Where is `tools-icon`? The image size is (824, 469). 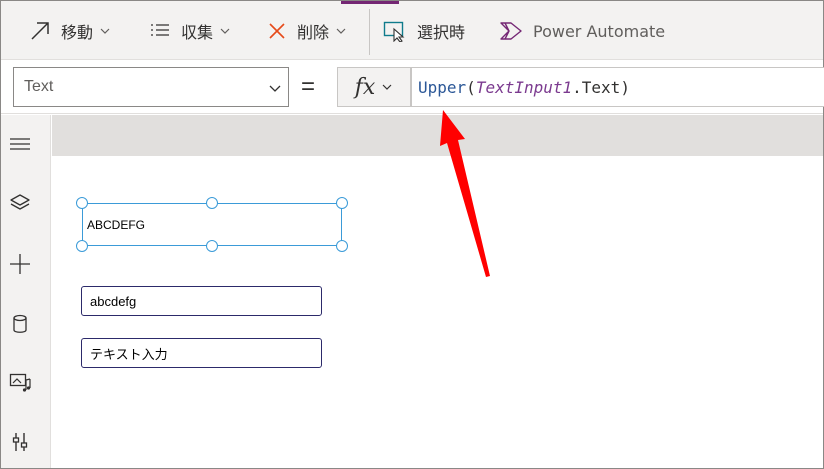 tools-icon is located at coordinates (20, 442).